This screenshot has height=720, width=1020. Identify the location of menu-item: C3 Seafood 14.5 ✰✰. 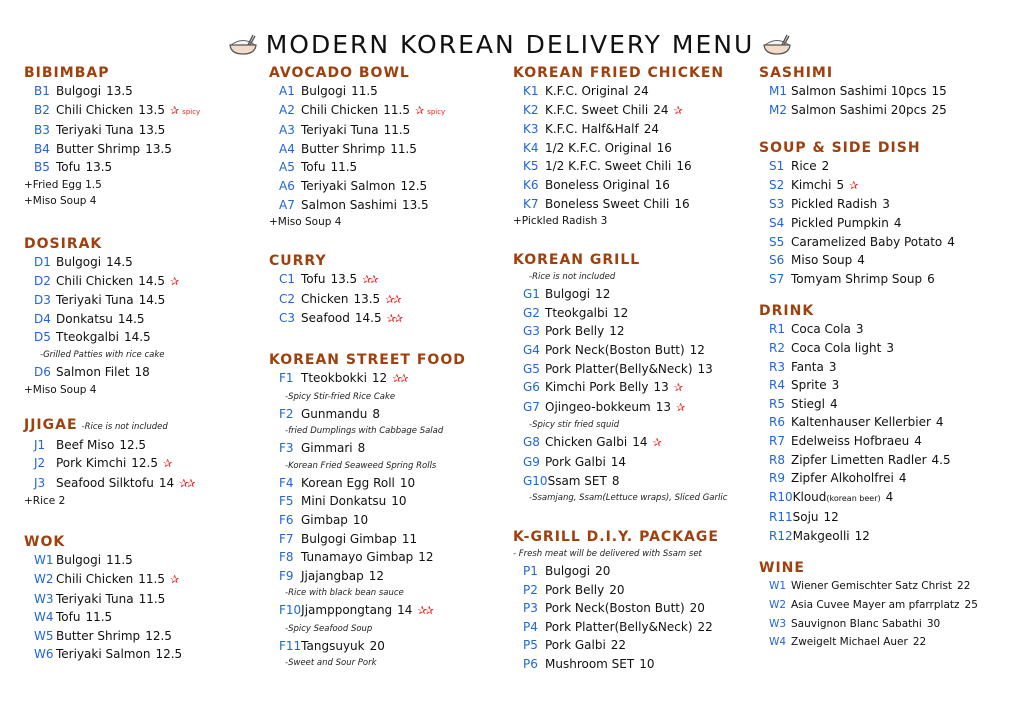
(367, 319).